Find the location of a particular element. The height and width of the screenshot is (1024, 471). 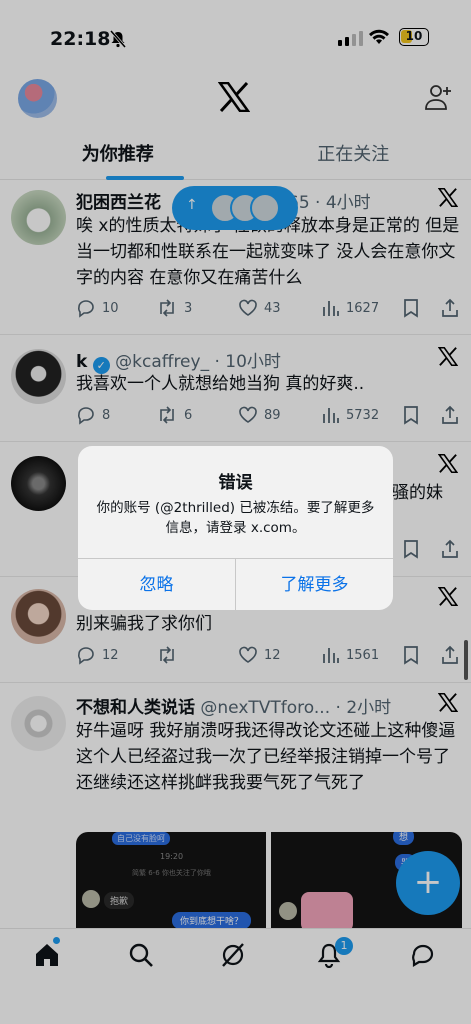

dialog-buttons: 忽略 了解更多 is located at coordinates (235, 584).